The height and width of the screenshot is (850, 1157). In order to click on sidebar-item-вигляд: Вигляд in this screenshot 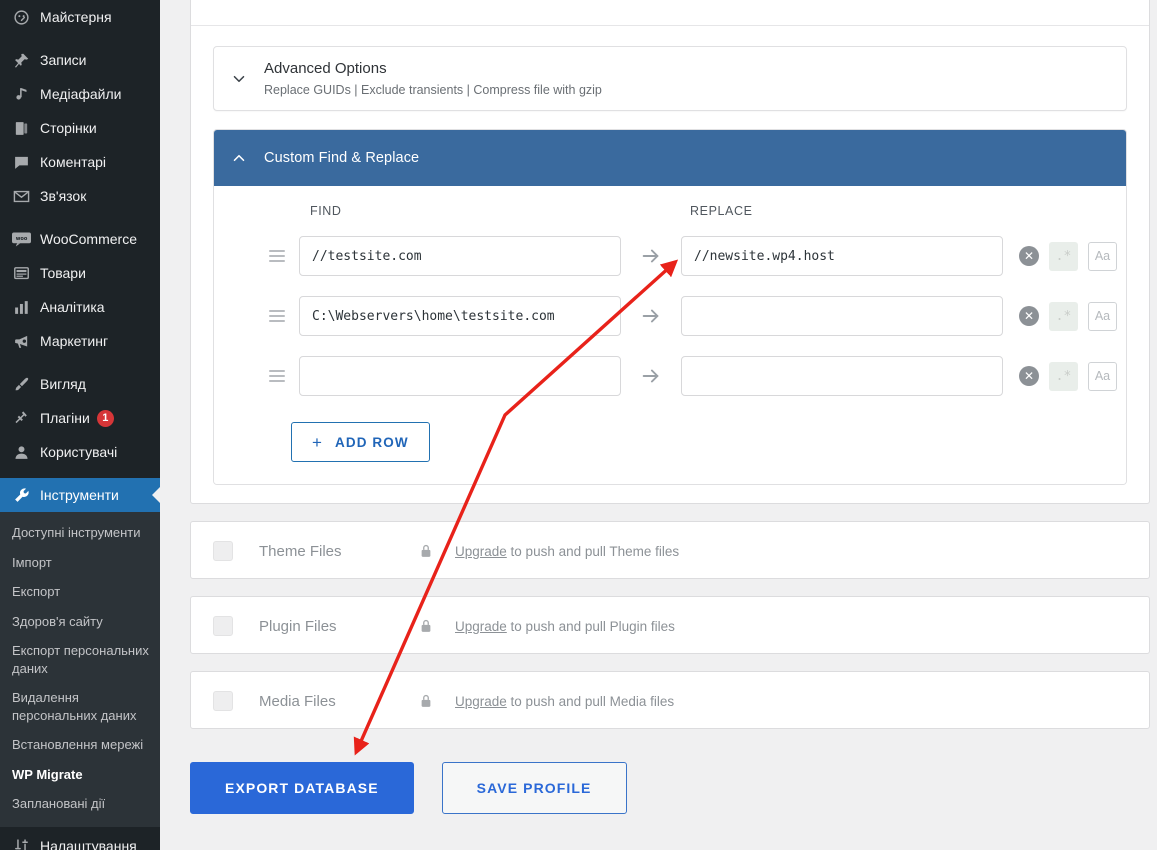, I will do `click(80, 384)`.